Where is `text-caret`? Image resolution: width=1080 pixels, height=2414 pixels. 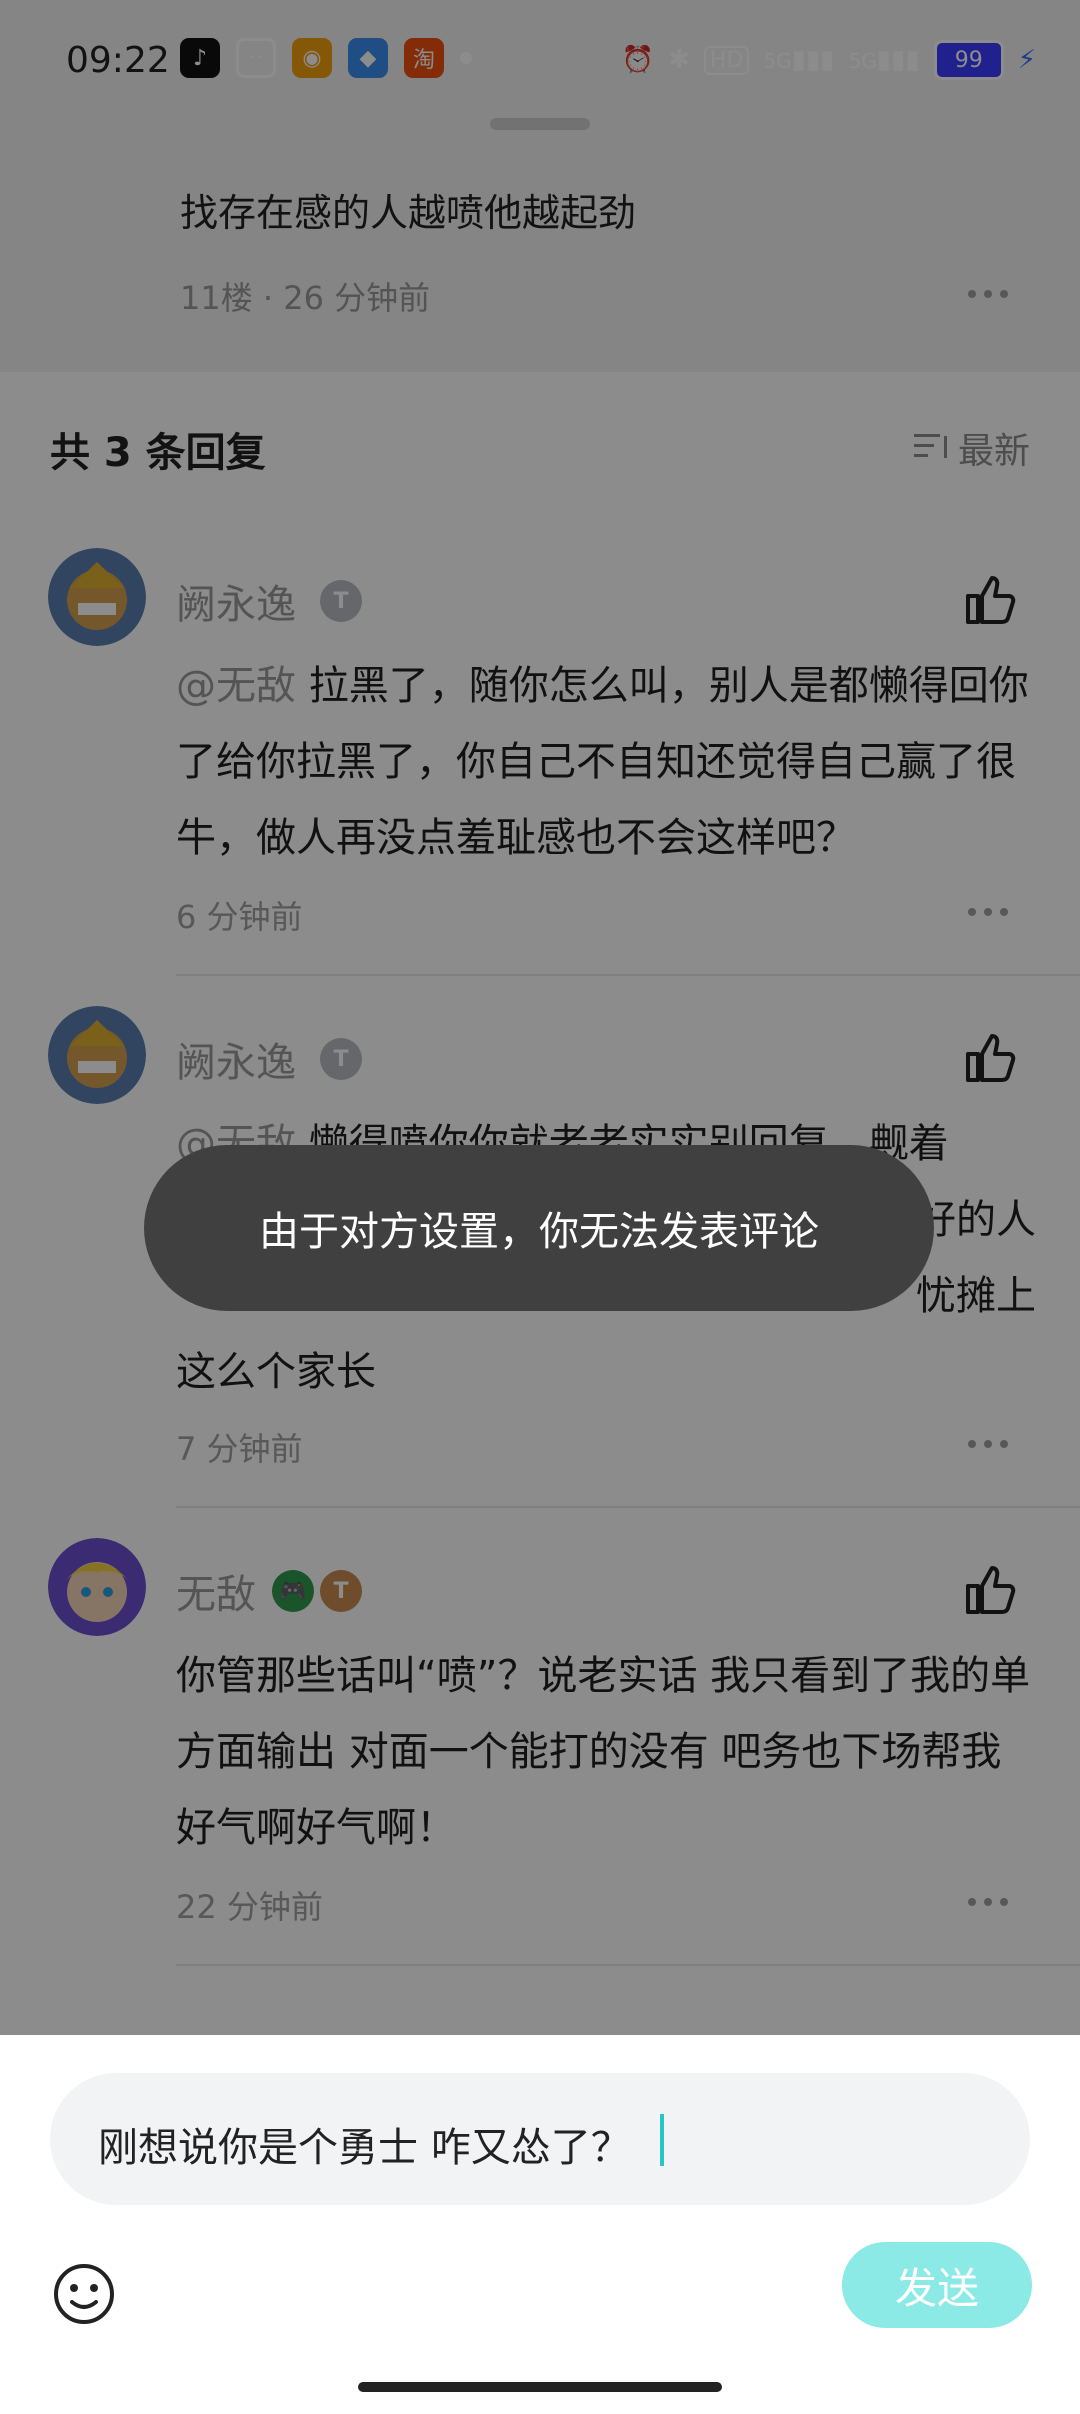 text-caret is located at coordinates (662, 2140).